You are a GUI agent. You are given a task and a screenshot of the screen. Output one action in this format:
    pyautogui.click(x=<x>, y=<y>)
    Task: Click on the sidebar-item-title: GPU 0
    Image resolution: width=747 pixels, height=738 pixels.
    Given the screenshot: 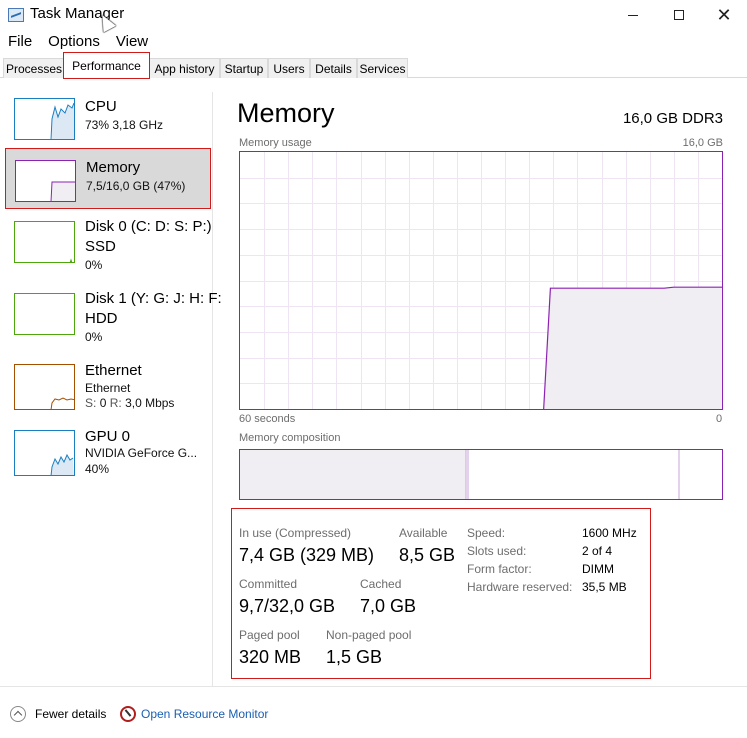 What is the action you would take?
    pyautogui.click(x=108, y=436)
    